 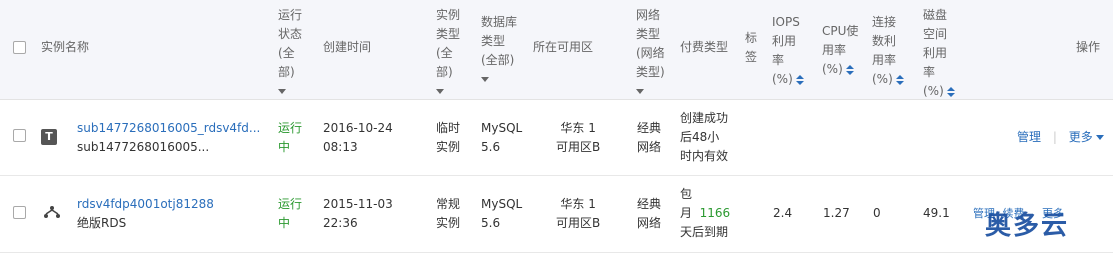 I want to click on iops-value: 2.4, so click(x=783, y=213).